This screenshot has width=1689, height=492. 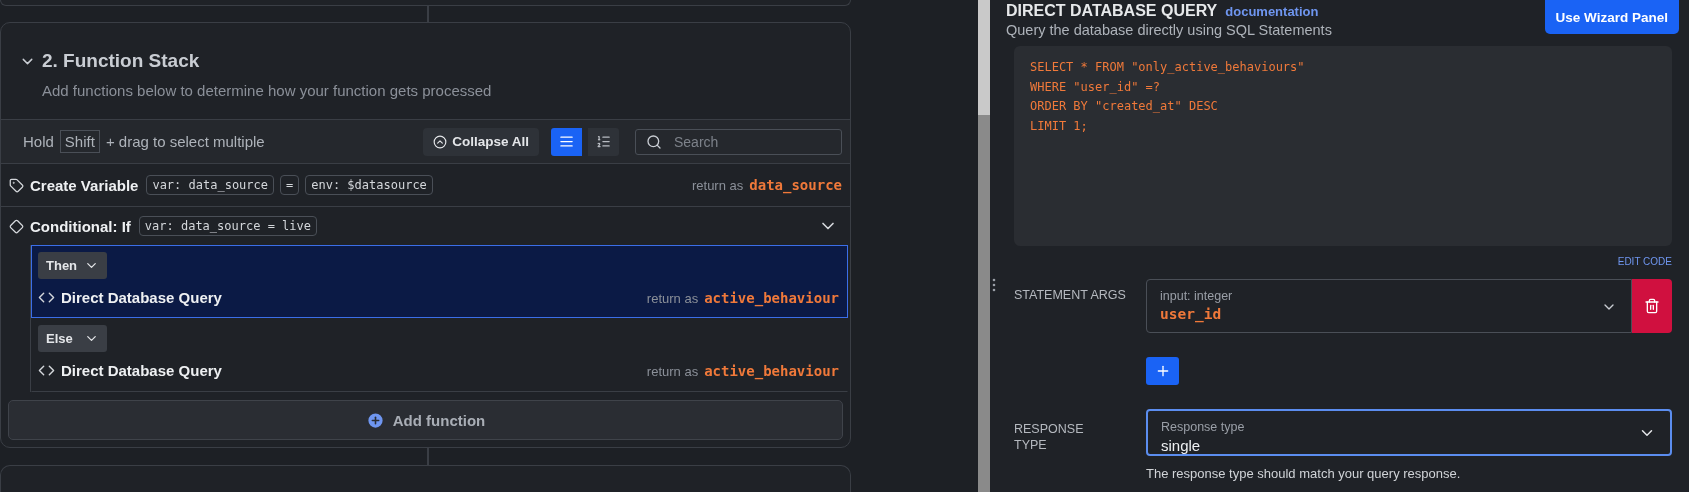 I want to click on return-variable: data_source, so click(x=795, y=185).